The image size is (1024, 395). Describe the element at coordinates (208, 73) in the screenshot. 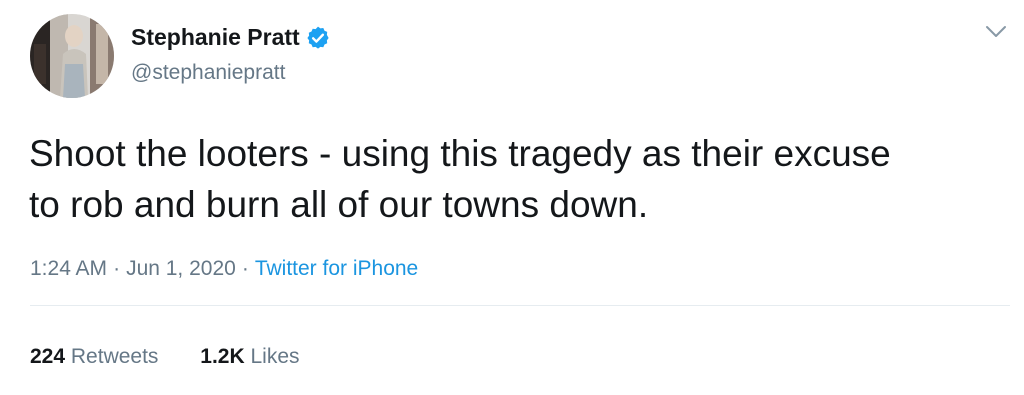

I see `author-handle: @stephaniepratt` at that location.